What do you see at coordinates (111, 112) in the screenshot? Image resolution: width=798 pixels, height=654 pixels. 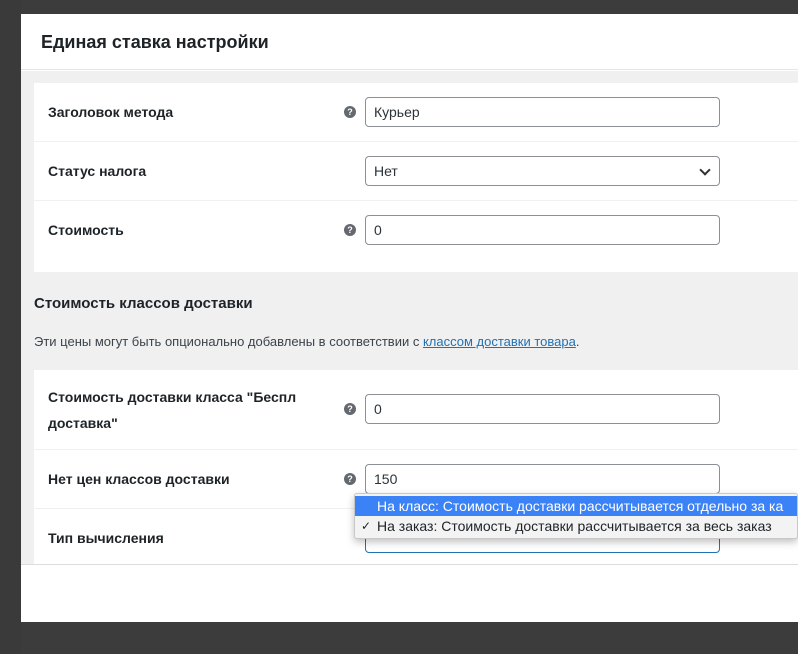 I see `method-title-label: Заголовок метода` at bounding box center [111, 112].